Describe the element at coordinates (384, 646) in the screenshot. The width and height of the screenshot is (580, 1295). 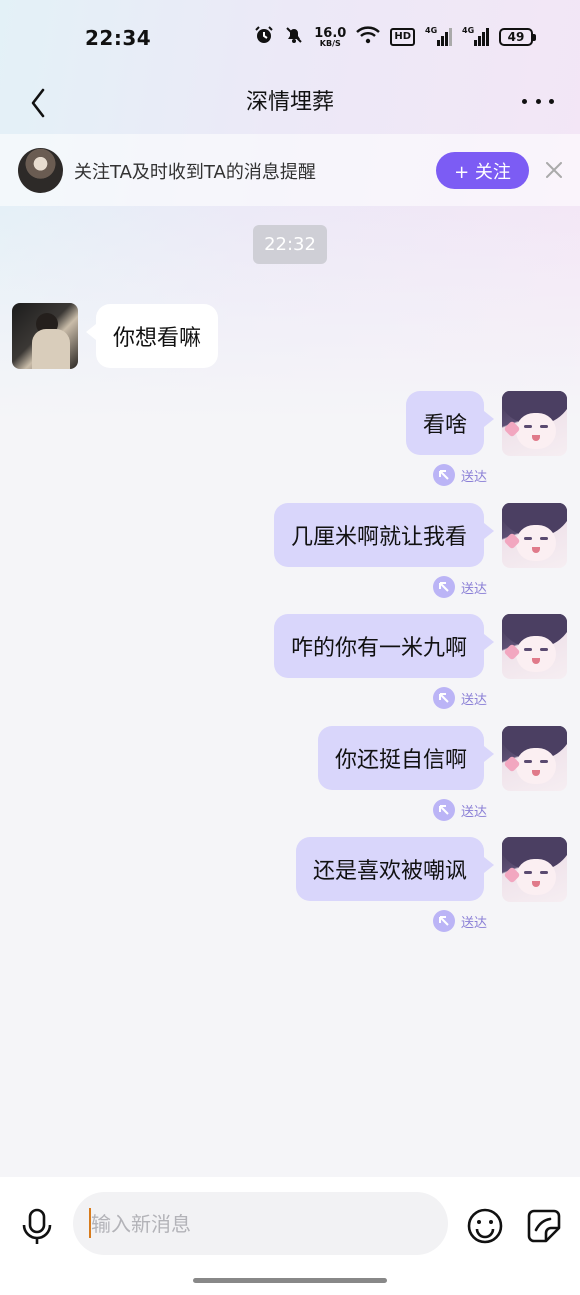
I see `outgoing-message-bubble: 咋的你有一米九啊` at that location.